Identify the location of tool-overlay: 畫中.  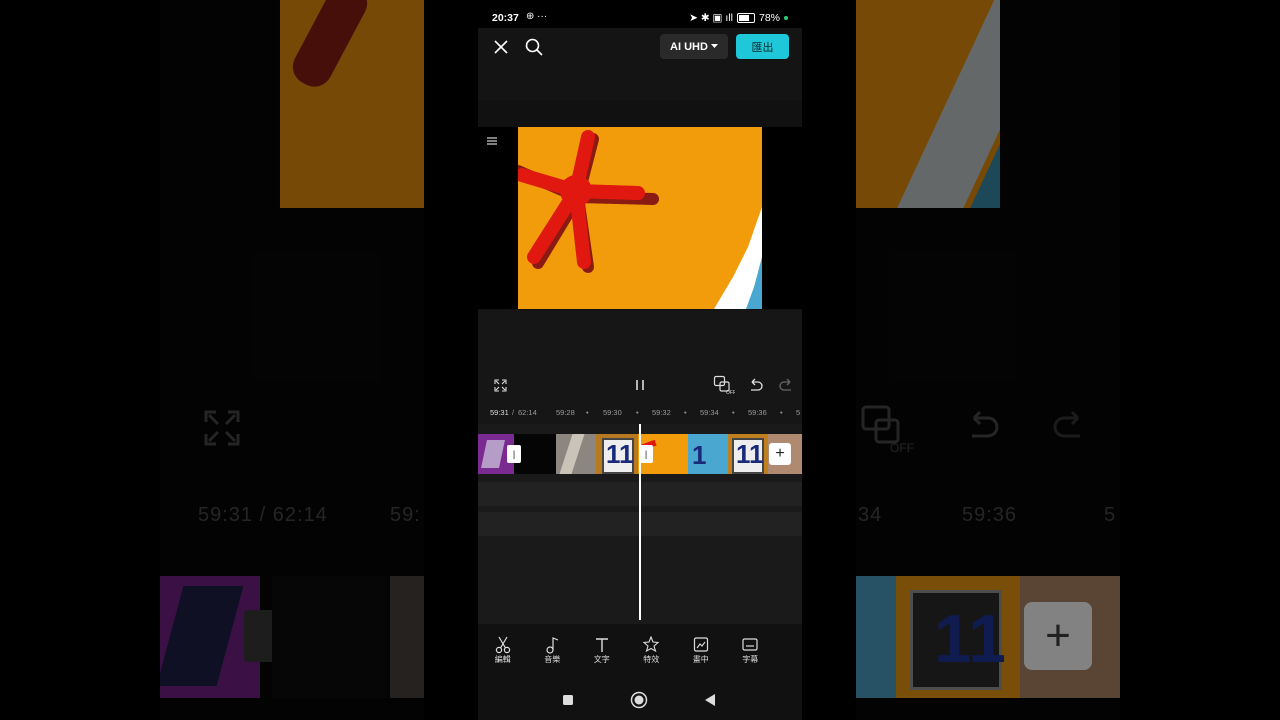
(701, 652).